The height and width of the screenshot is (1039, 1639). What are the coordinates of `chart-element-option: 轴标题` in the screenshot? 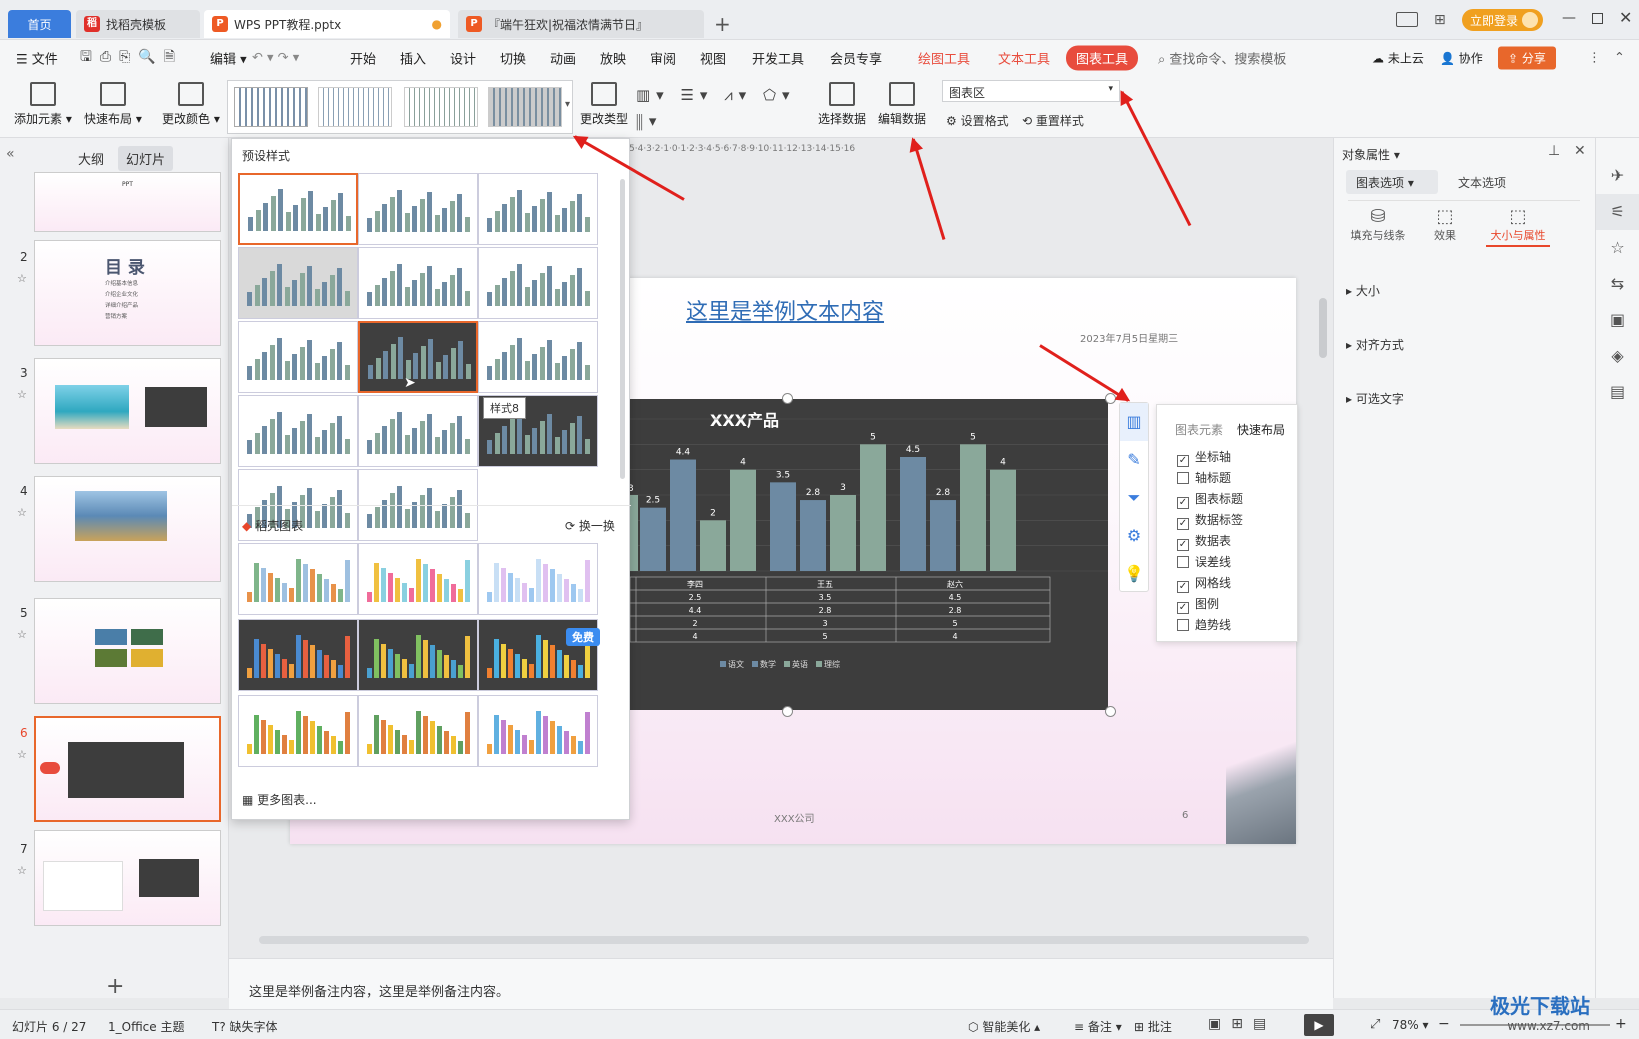 It's located at (1210, 478).